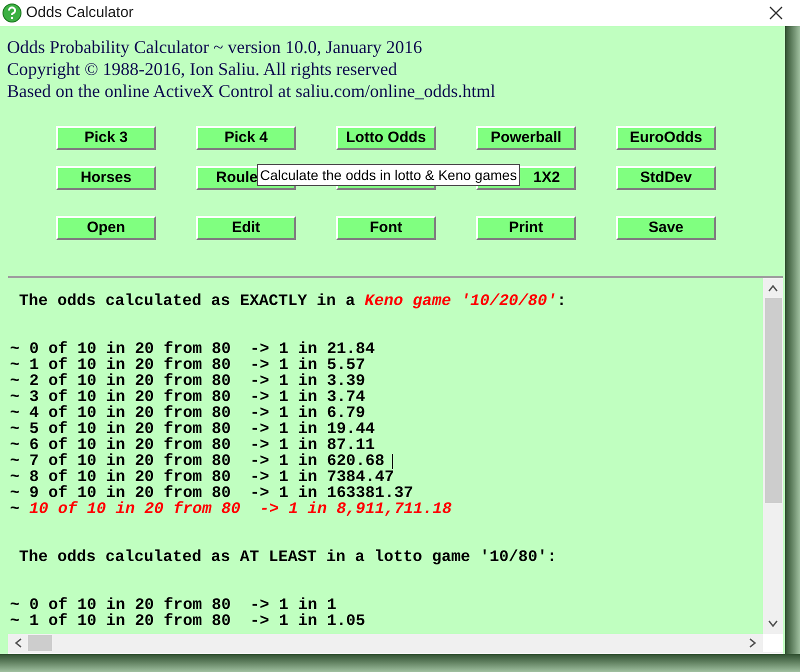 Image resolution: width=800 pixels, height=672 pixels. I want to click on section-heading: The odds calculated as AT LEAST in a lotto game '10/80':, so click(288, 557).